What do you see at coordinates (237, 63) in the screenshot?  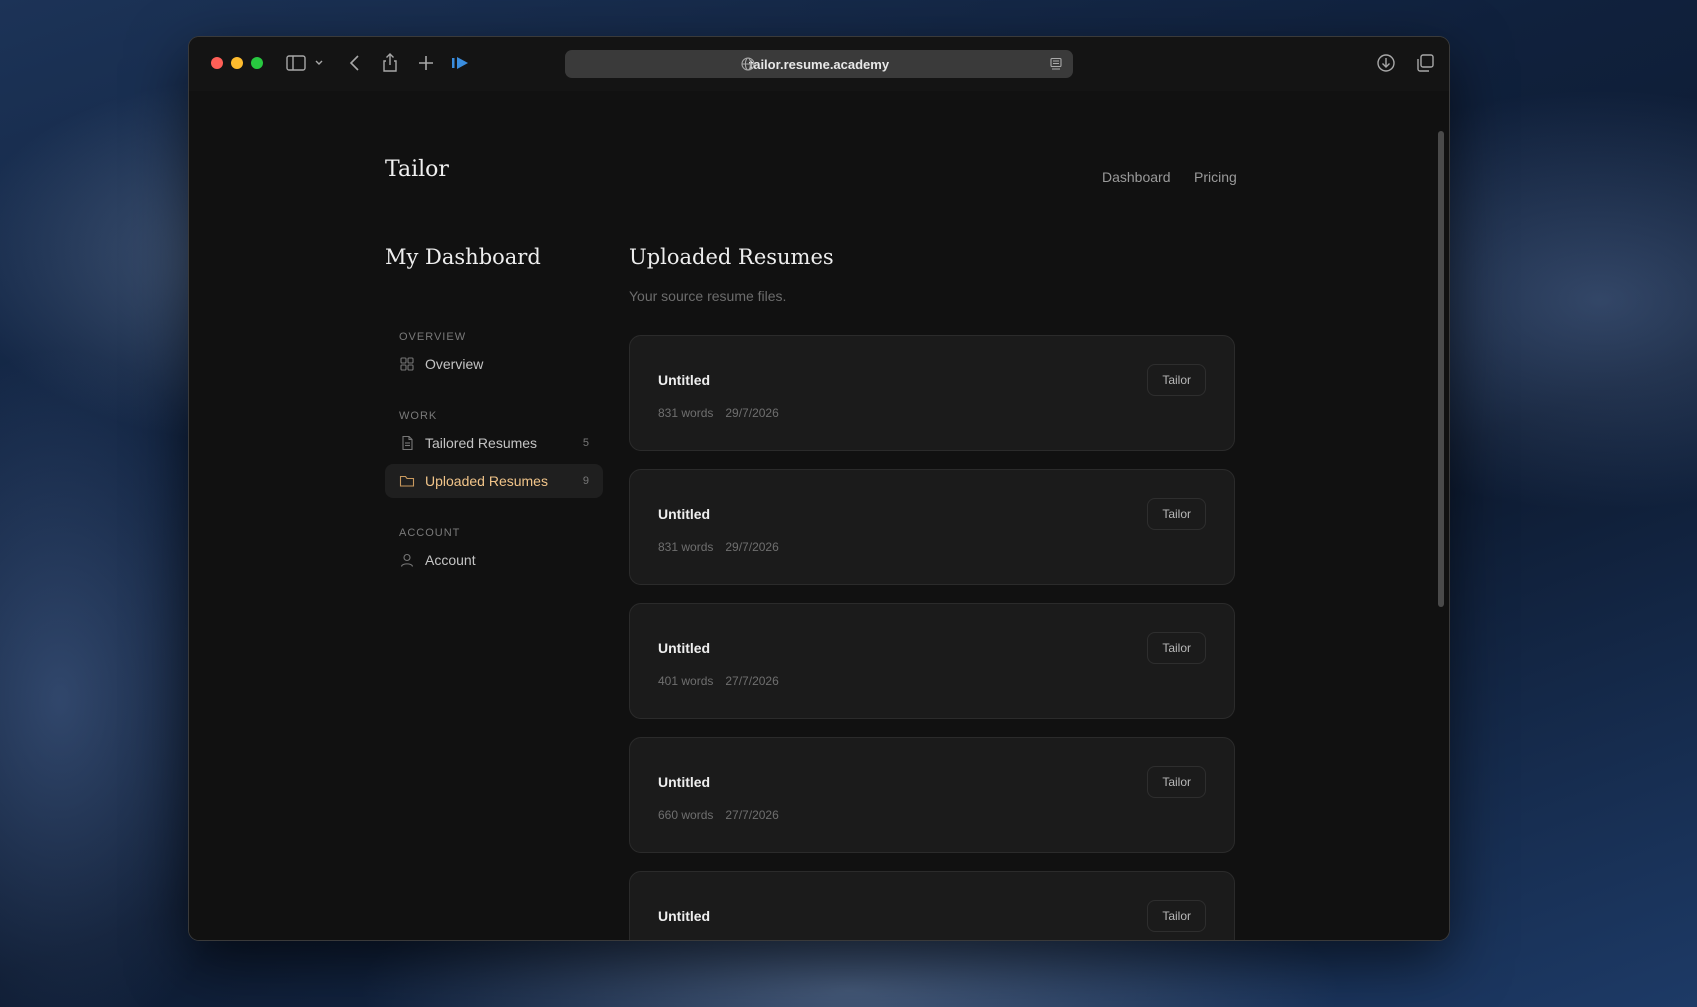 I see `minimize-window-button` at bounding box center [237, 63].